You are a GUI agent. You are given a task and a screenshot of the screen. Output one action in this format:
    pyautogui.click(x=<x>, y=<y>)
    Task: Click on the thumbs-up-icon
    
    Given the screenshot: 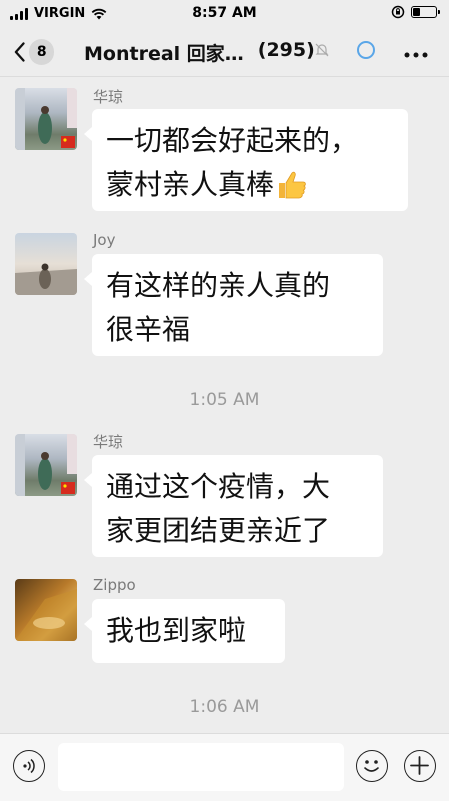 What is the action you would take?
    pyautogui.click(x=292, y=185)
    